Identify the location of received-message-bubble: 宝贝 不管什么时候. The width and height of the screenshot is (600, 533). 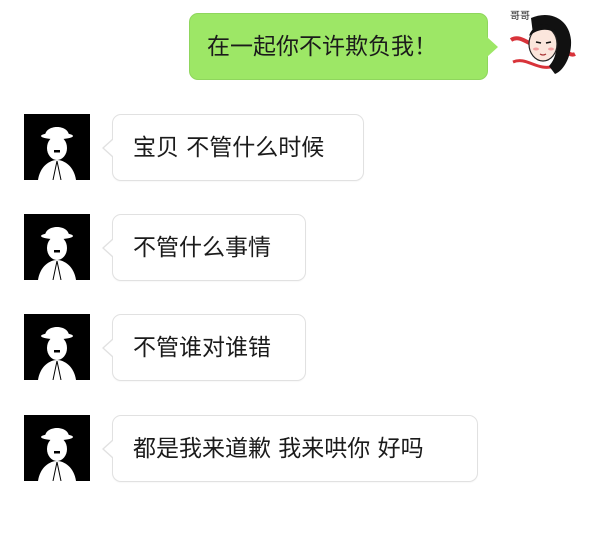
(233, 147).